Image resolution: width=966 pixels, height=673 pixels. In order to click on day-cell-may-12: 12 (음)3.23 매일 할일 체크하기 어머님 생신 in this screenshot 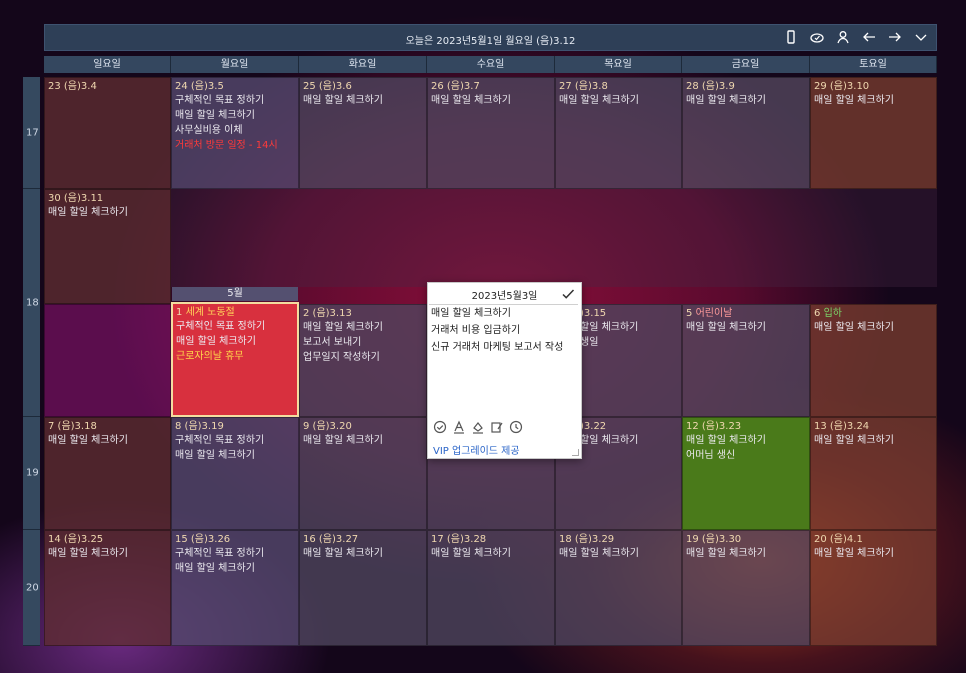, I will do `click(746, 473)`.